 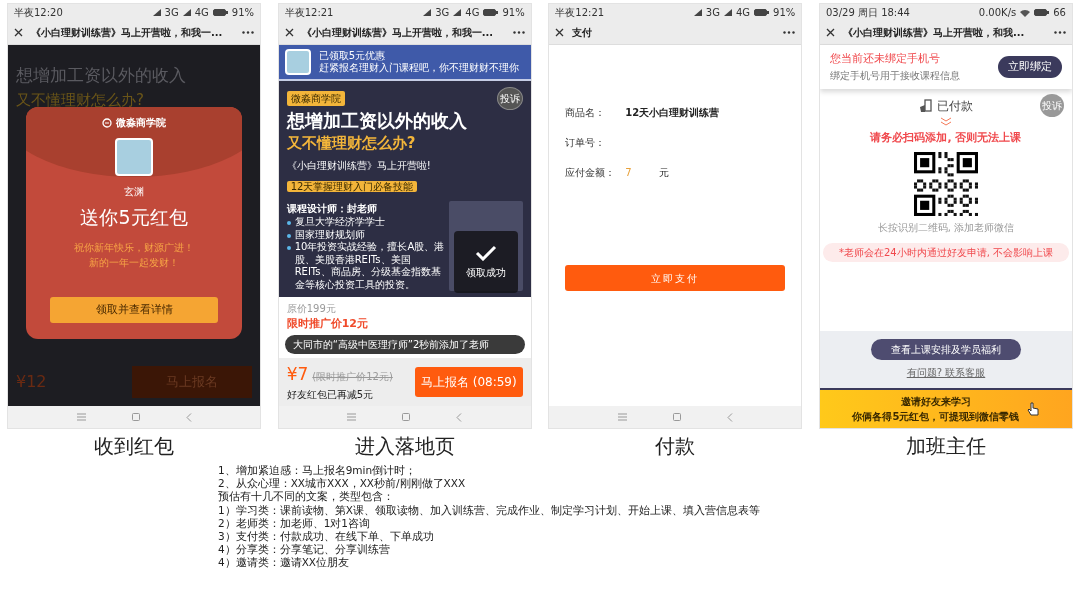 What do you see at coordinates (945, 252) in the screenshot?
I see `notice-text: *老师会在24小时内通过好友申请, 不会影响上课` at bounding box center [945, 252].